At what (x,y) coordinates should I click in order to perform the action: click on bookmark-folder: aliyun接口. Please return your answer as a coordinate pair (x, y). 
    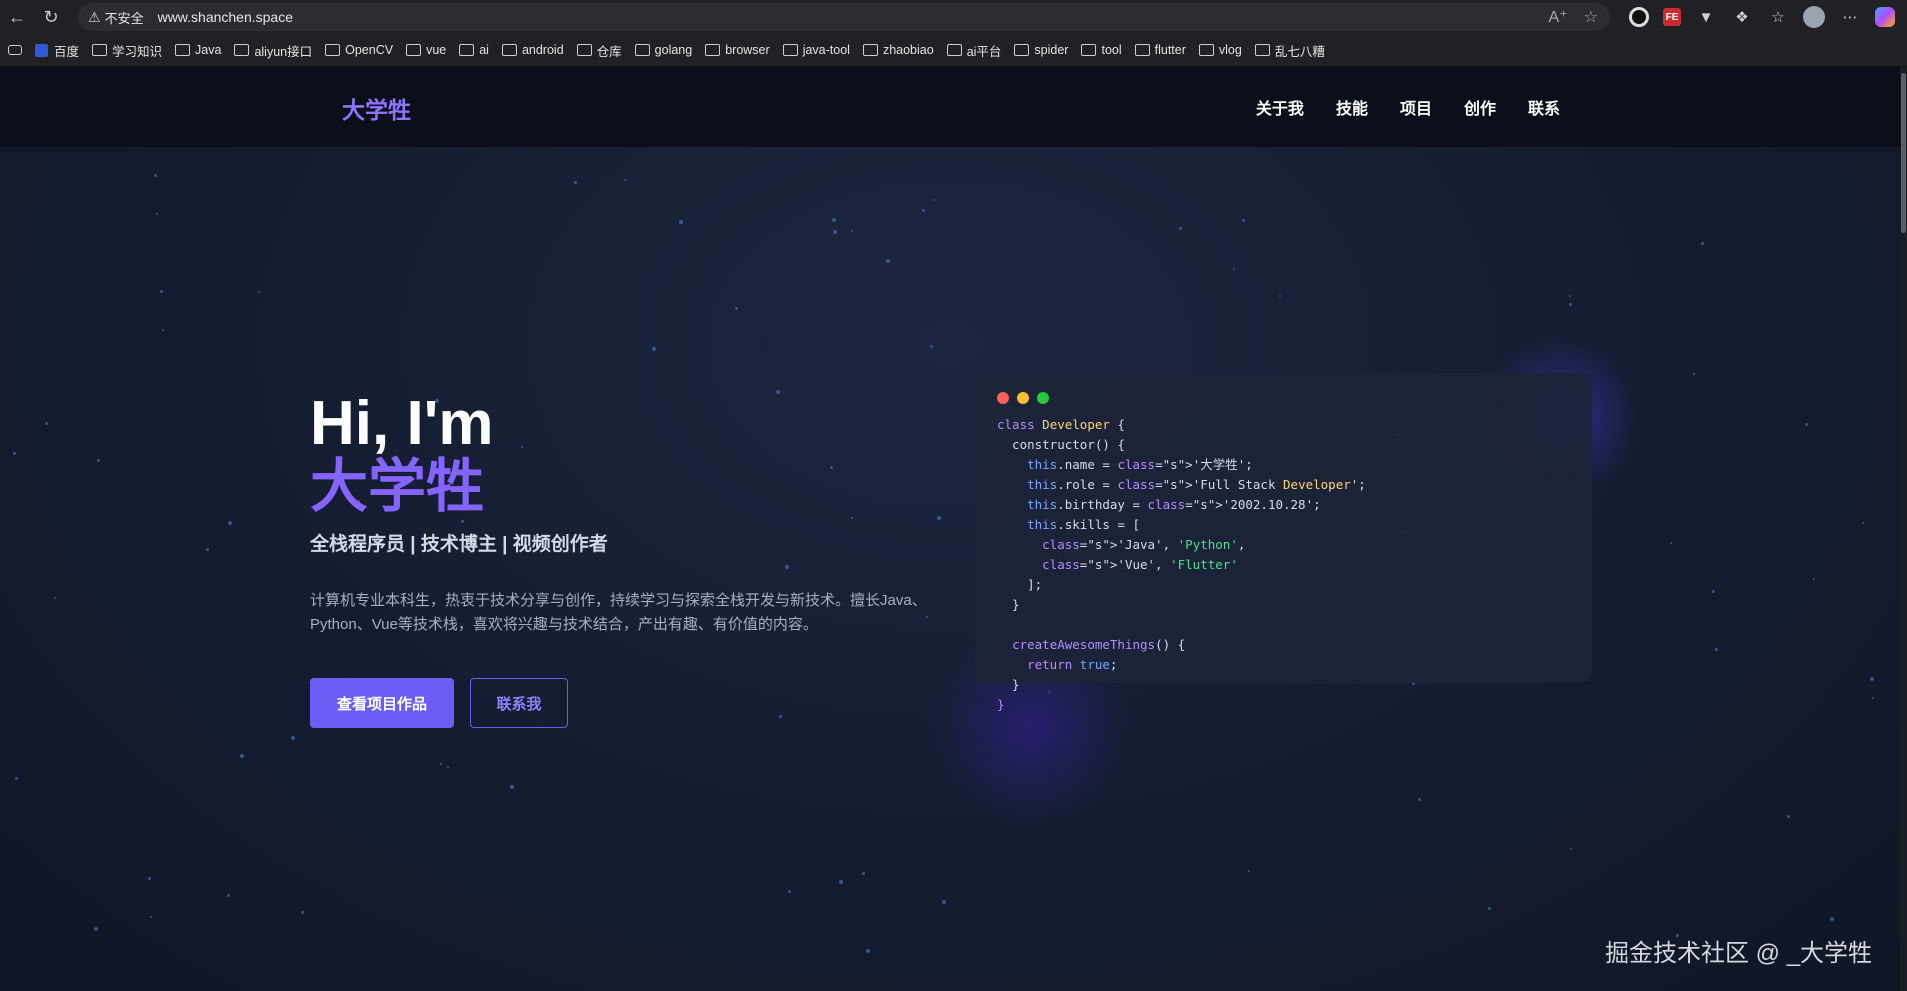
    Looking at the image, I should click on (273, 50).